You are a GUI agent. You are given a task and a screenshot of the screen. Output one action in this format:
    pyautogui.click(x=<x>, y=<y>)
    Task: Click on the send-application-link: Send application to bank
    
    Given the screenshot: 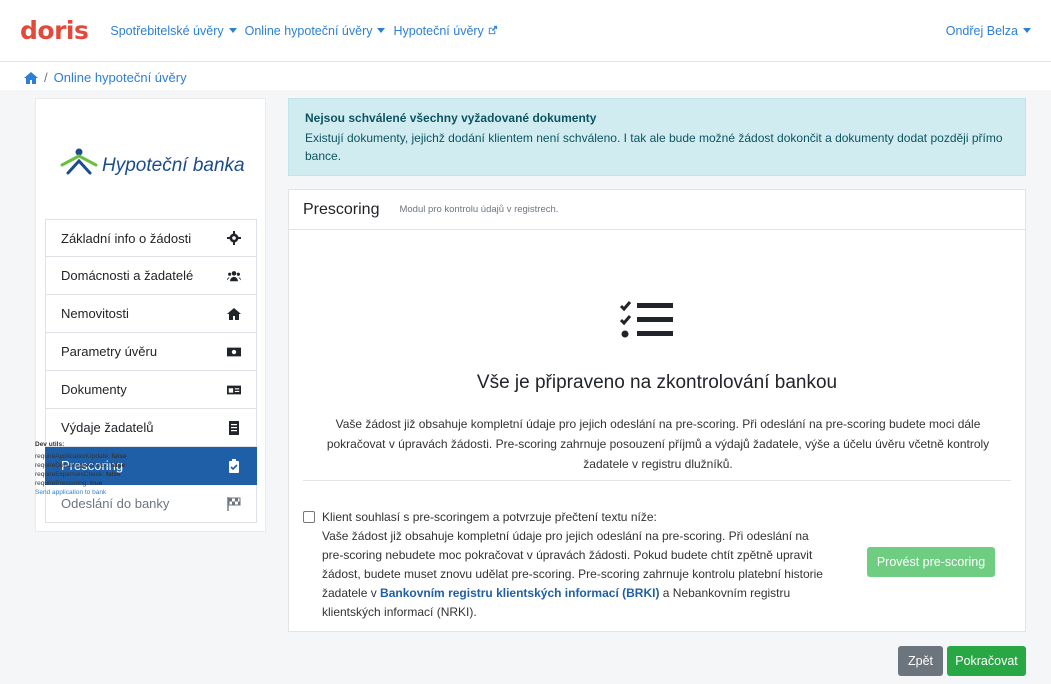 What is the action you would take?
    pyautogui.click(x=70, y=492)
    